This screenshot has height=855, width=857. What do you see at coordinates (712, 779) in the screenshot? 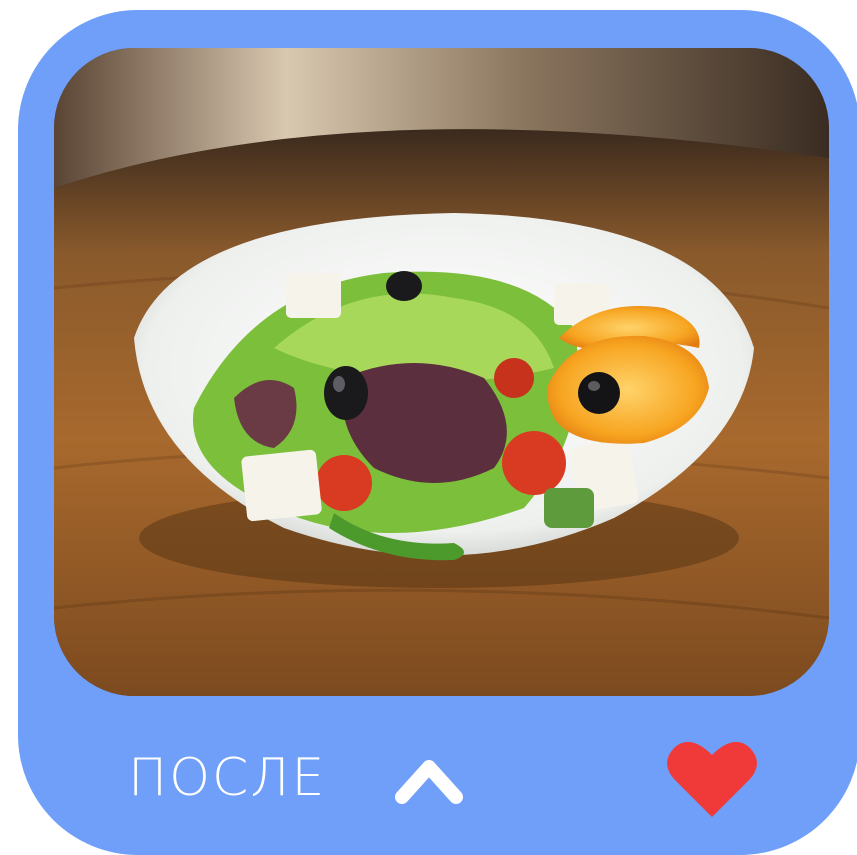
I see `heart-icon` at bounding box center [712, 779].